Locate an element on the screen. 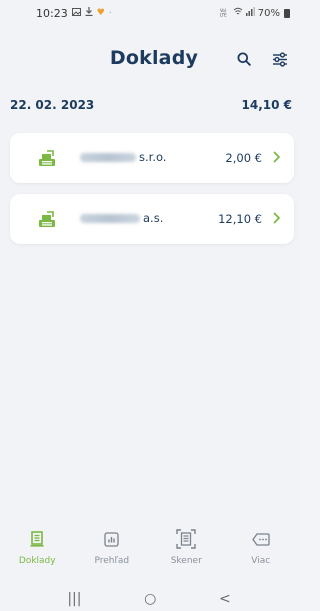 This screenshot has height=611, width=320. merchant-name: s.r.o. is located at coordinates (123, 157).